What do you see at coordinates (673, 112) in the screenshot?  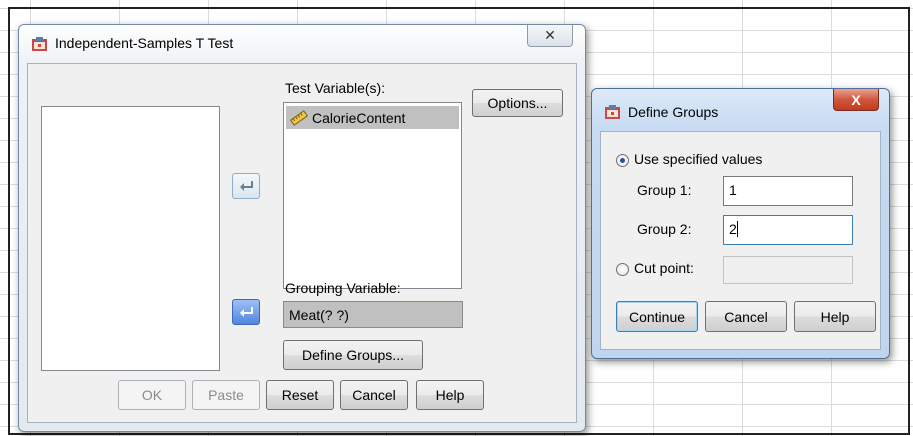 I see `dialog-title: Define Groups` at bounding box center [673, 112].